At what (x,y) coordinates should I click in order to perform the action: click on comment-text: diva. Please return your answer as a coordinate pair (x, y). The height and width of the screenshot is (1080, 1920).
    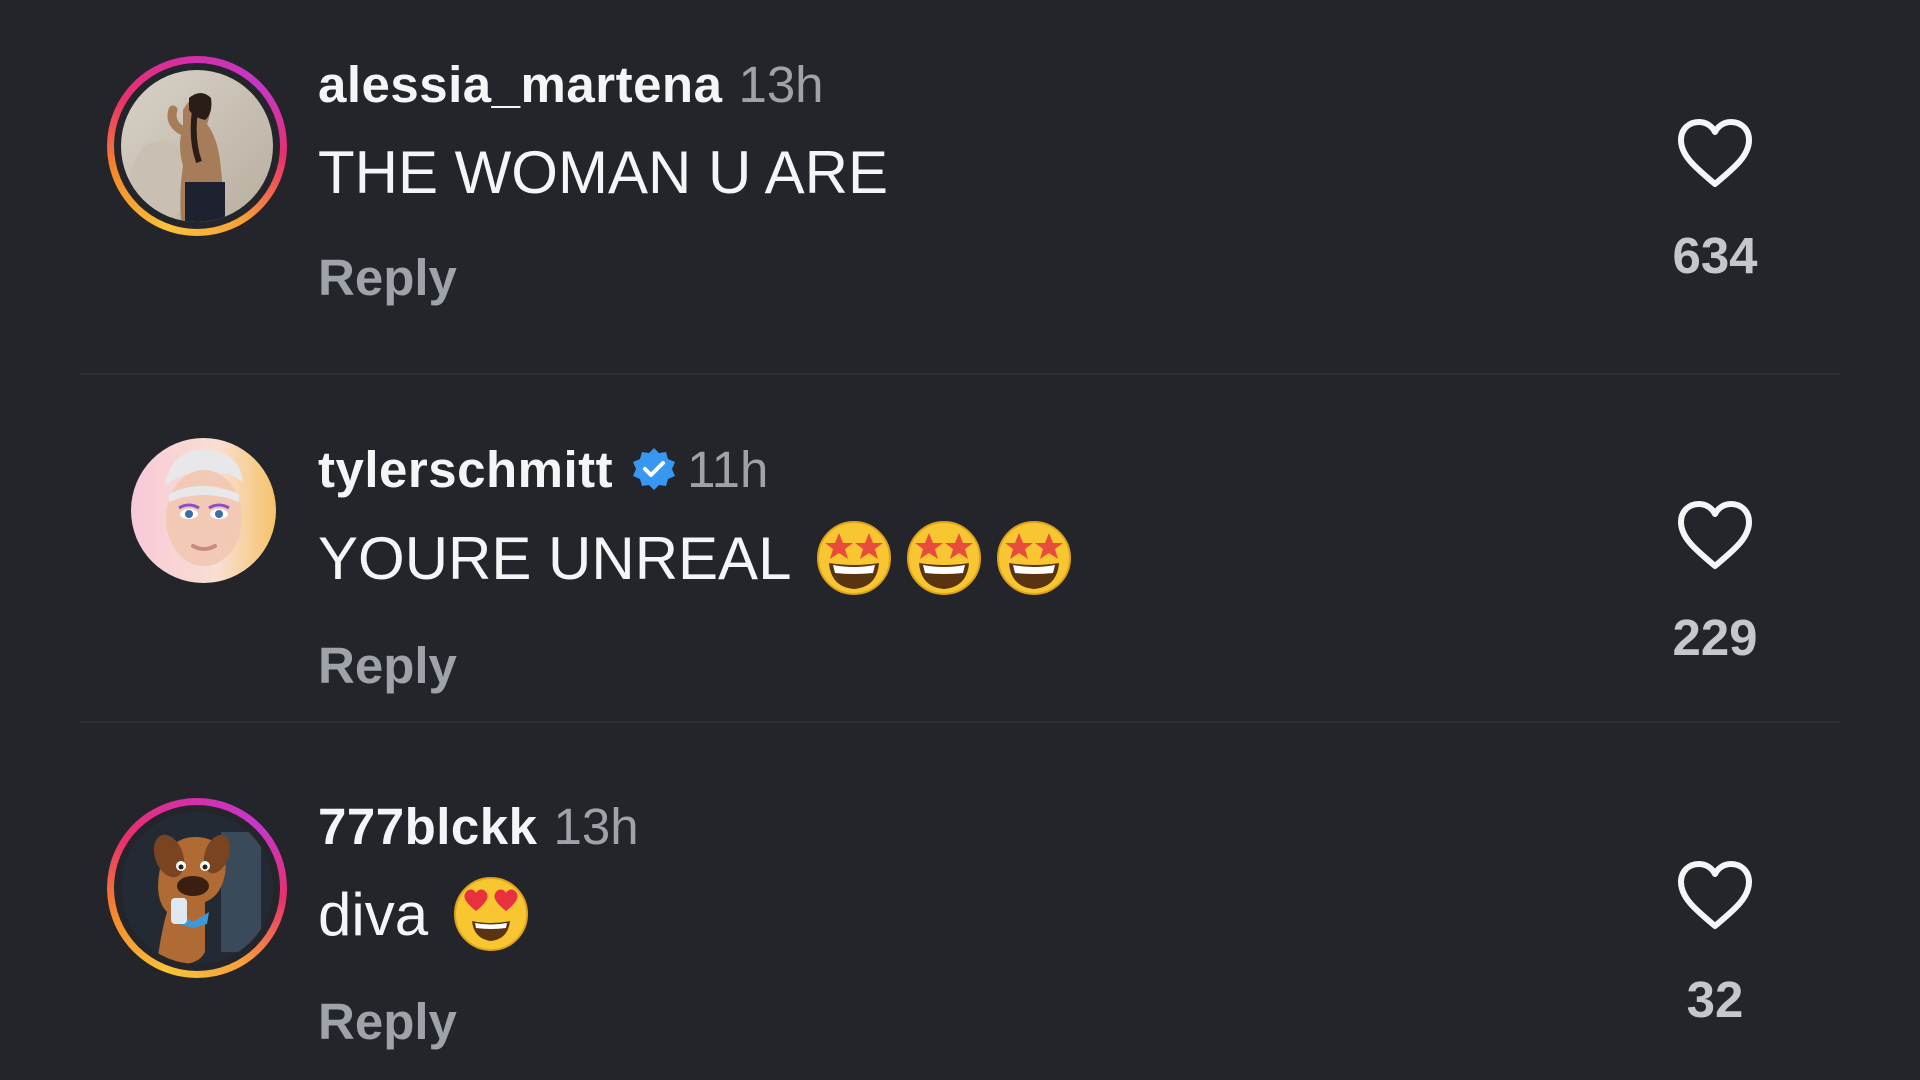
    Looking at the image, I should click on (424, 914).